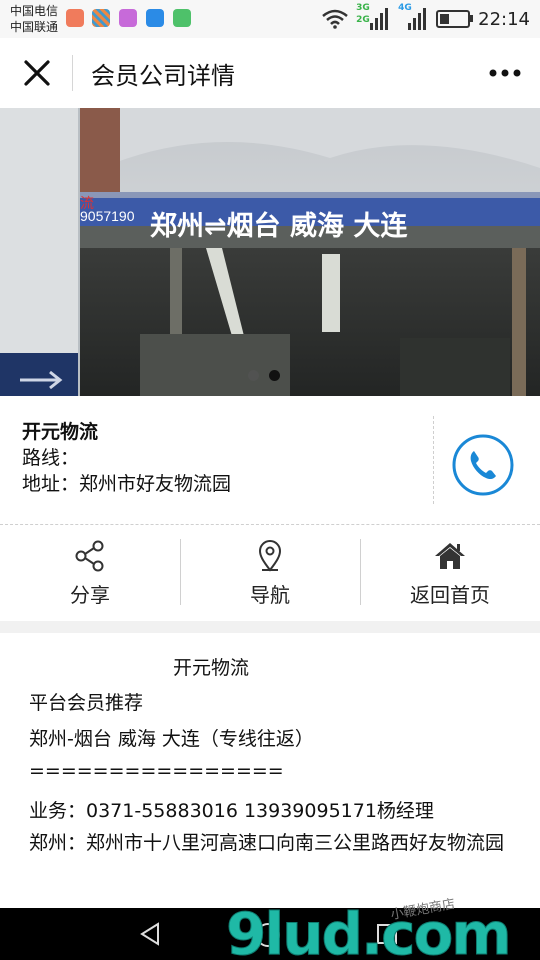  Describe the element at coordinates (34, 11) in the screenshot. I see `carrier-1: 中国电信` at that location.